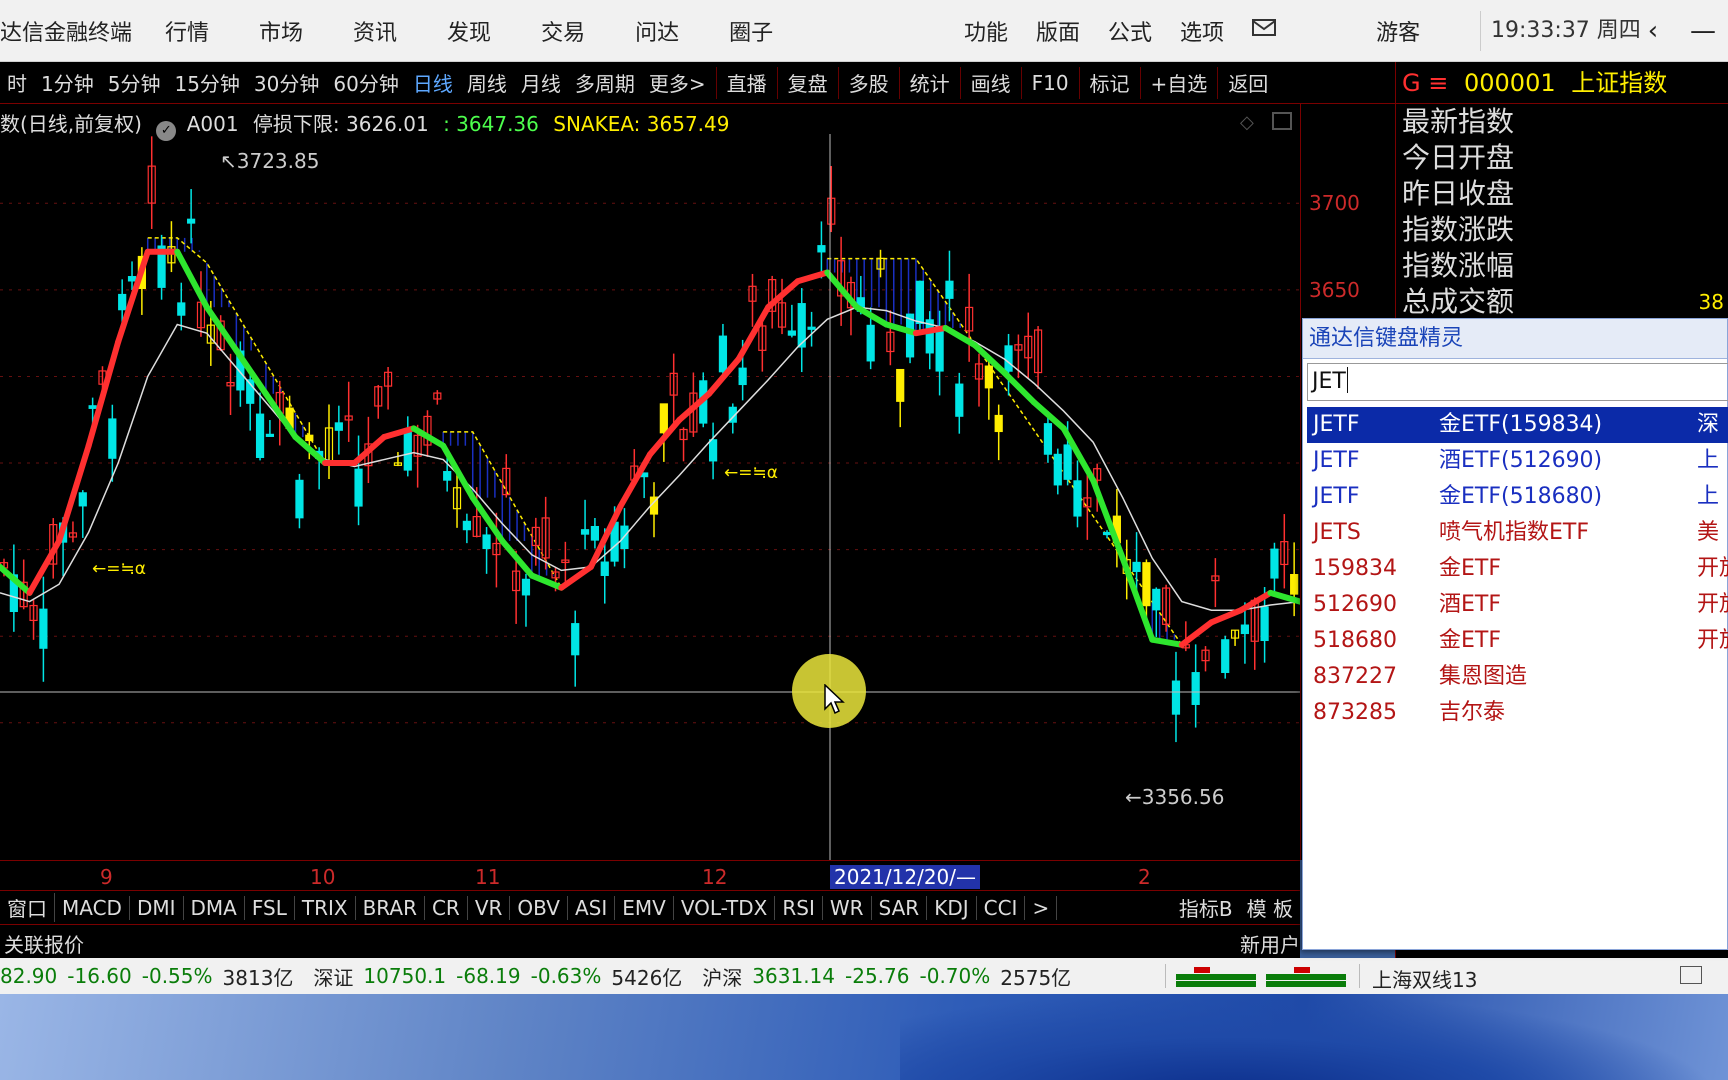  I want to click on panel-toggle-icon, so click(1282, 121).